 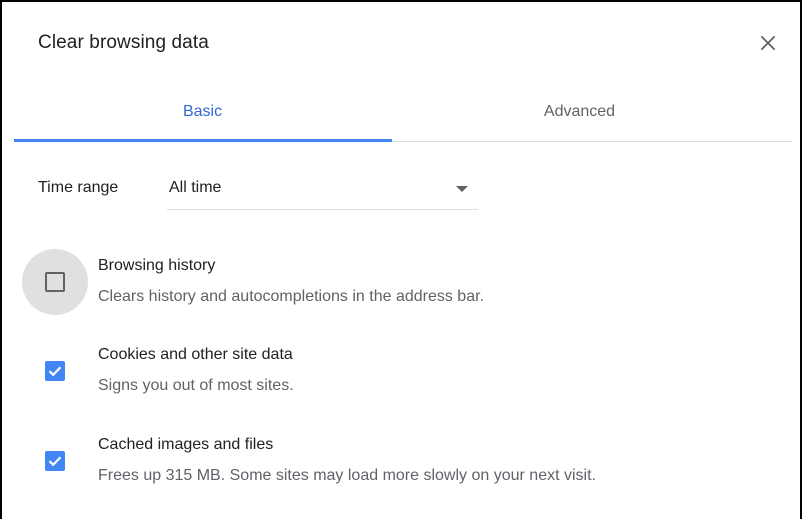 I want to click on dropdown-arrow-icon, so click(x=462, y=189).